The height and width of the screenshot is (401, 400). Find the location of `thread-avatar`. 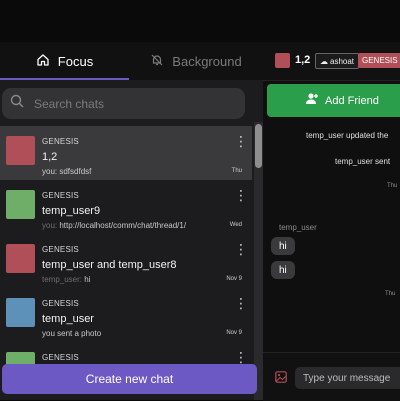

thread-avatar is located at coordinates (282, 60).